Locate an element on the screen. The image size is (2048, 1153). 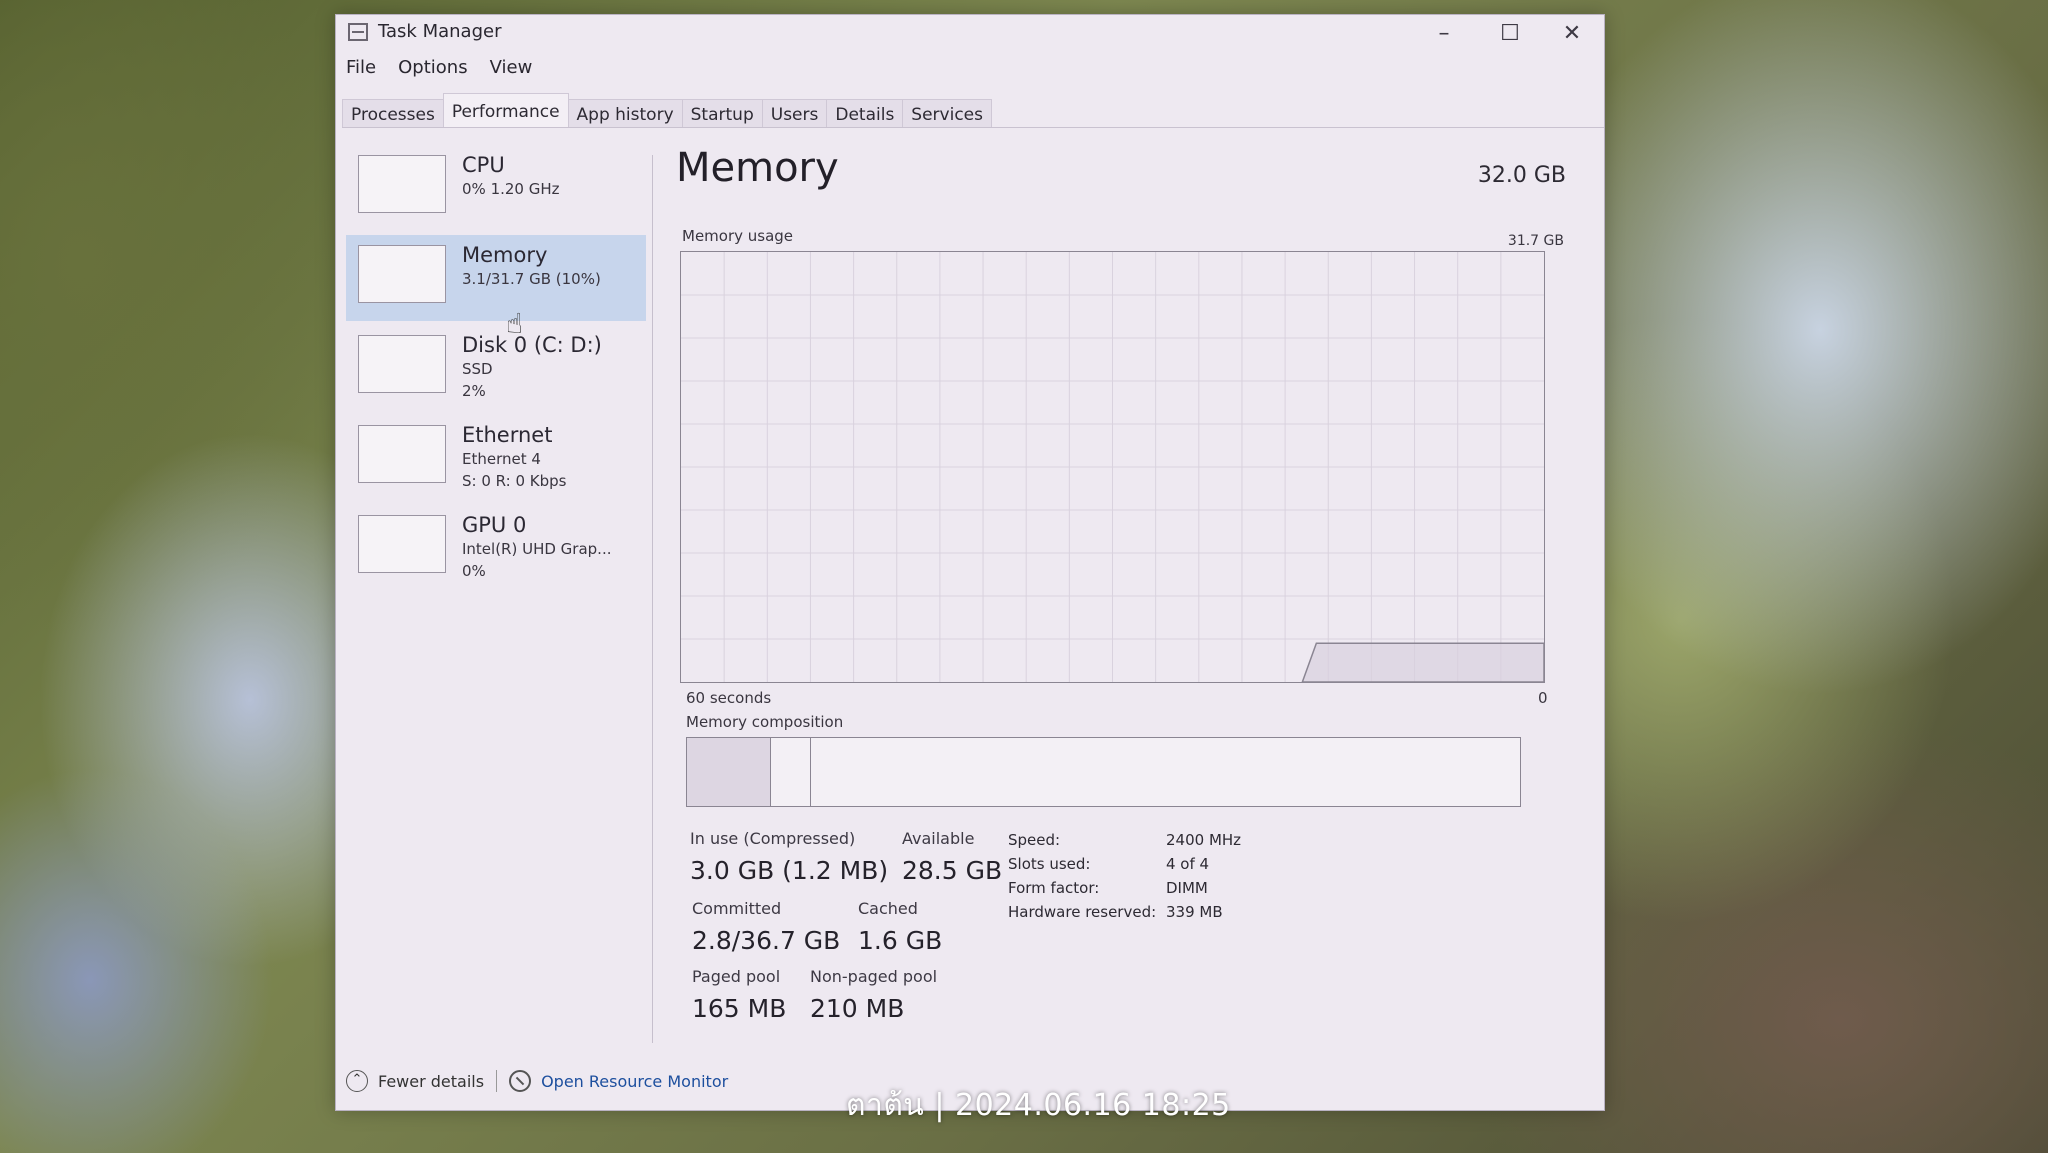
stat-non-paged-pool: Non-paged pool 210 MB is located at coordinates (873, 995).